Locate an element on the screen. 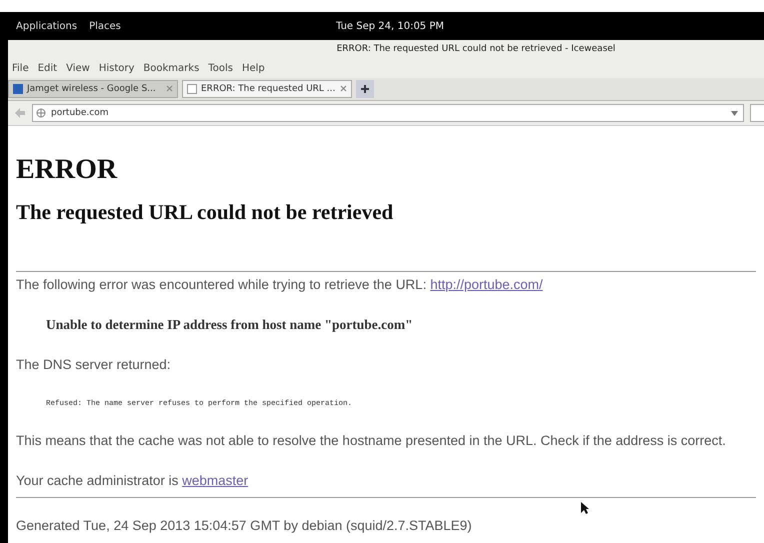  clock: Tue Sep 24, 10:05 PM is located at coordinates (390, 26).